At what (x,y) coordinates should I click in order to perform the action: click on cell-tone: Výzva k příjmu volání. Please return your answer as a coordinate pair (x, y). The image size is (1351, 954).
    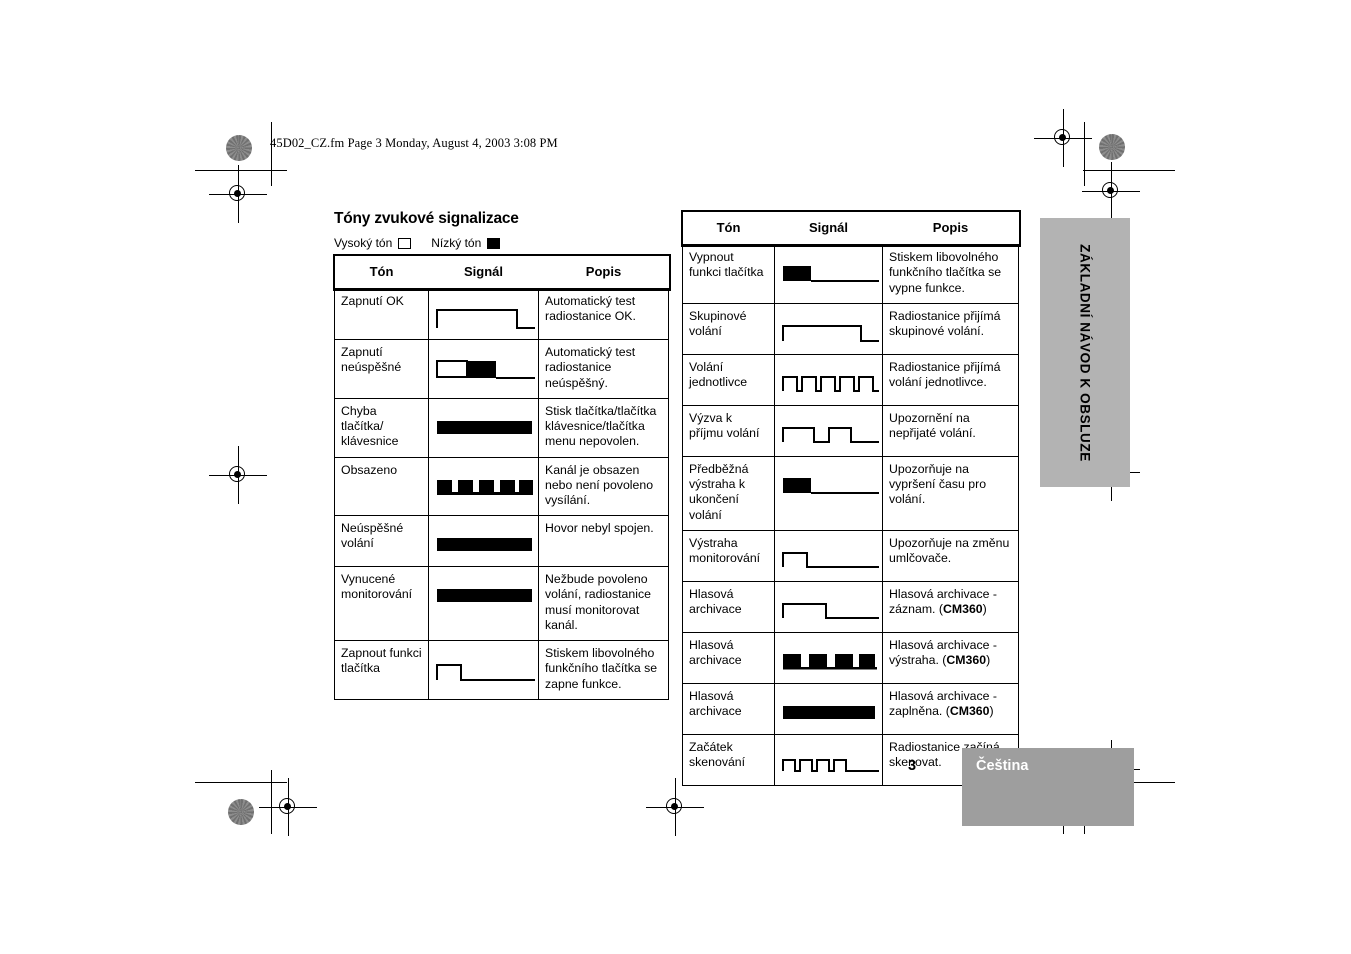
    Looking at the image, I should click on (728, 430).